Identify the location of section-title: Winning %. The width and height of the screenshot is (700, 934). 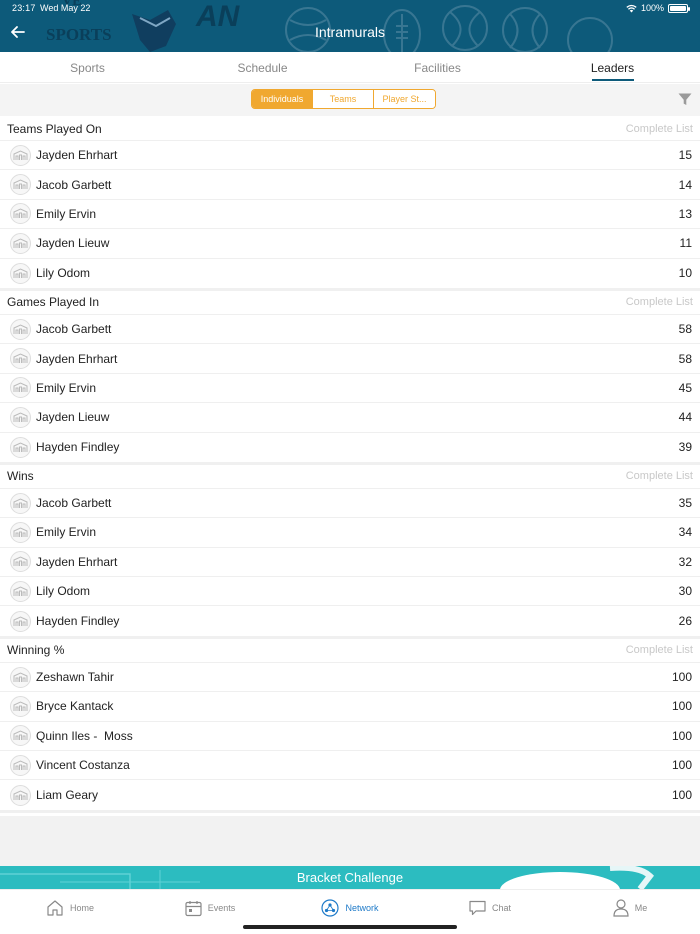
(36, 650).